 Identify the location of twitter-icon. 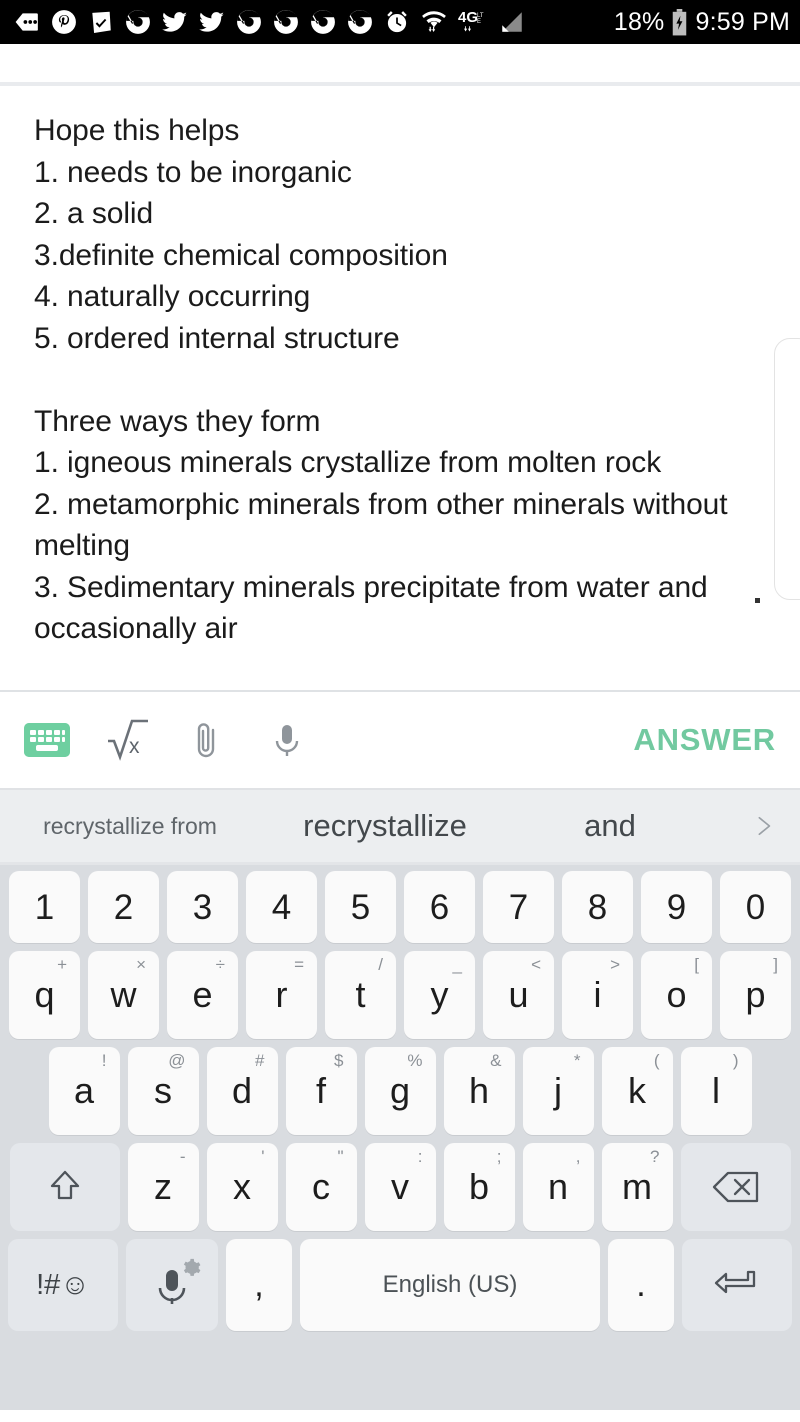
(211, 22).